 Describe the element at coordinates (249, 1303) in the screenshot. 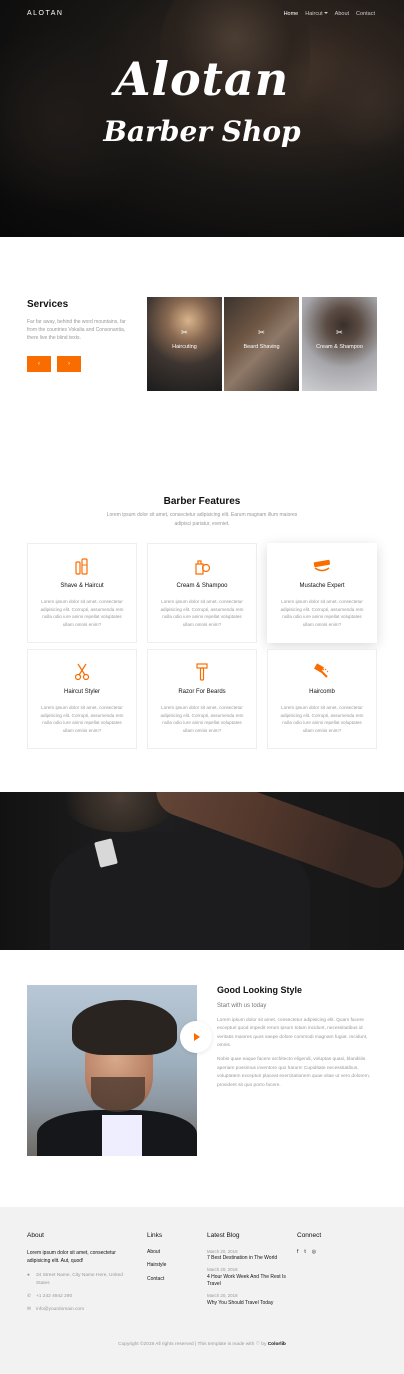

I see `blog-post-title: Why You Should Travel Today` at that location.